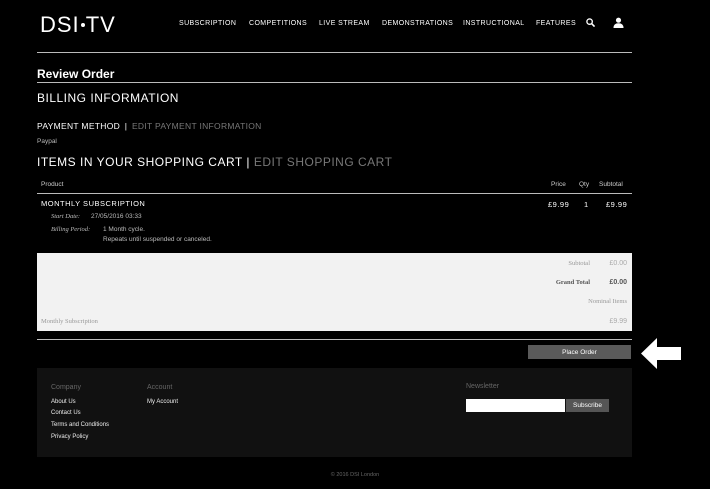  What do you see at coordinates (515, 405) in the screenshot?
I see `newsletter-email-input` at bounding box center [515, 405].